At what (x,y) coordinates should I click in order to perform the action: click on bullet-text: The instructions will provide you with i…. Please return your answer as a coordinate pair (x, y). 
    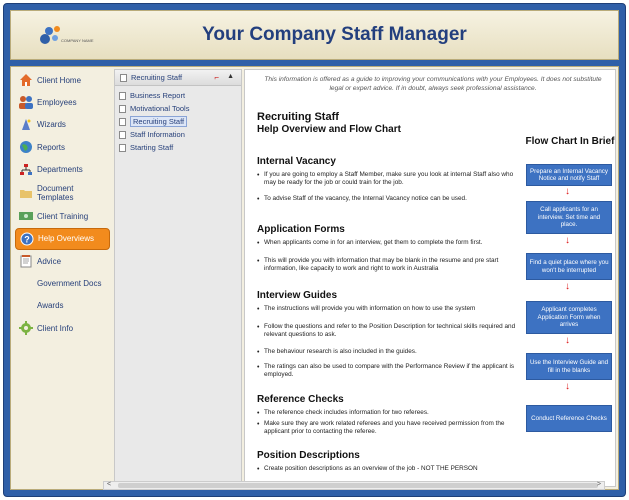
    Looking at the image, I should click on (370, 308).